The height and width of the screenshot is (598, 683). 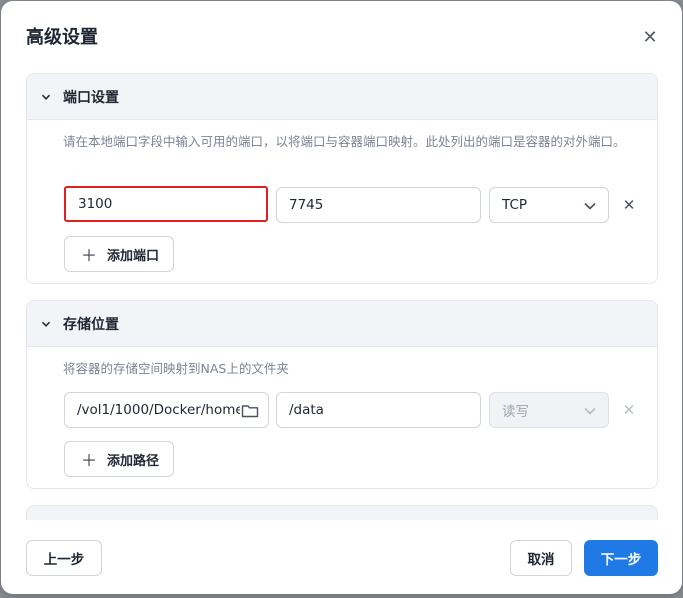 I want to click on next-section, so click(x=342, y=512).